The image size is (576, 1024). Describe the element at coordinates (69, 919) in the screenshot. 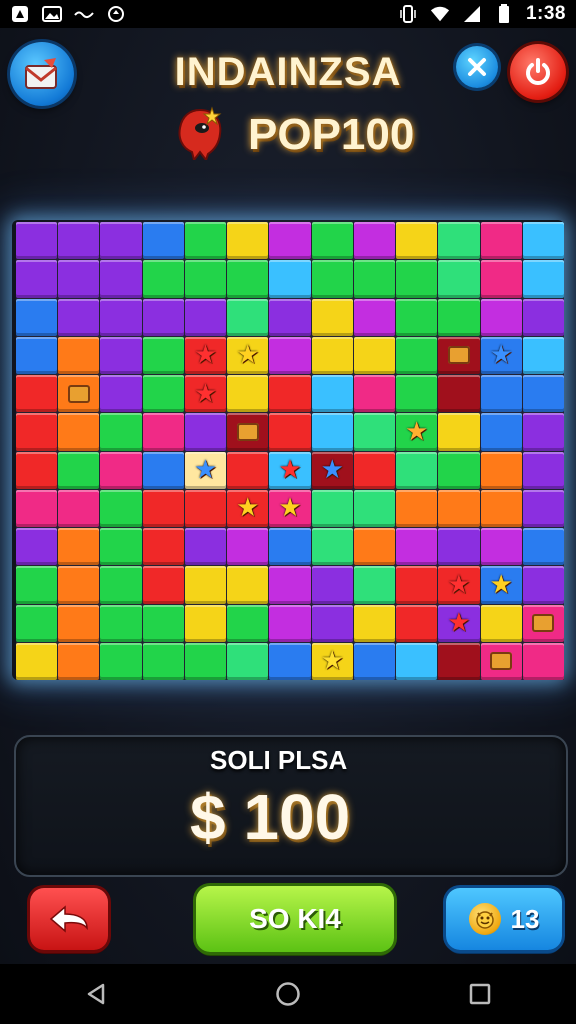

I see `back-button` at that location.